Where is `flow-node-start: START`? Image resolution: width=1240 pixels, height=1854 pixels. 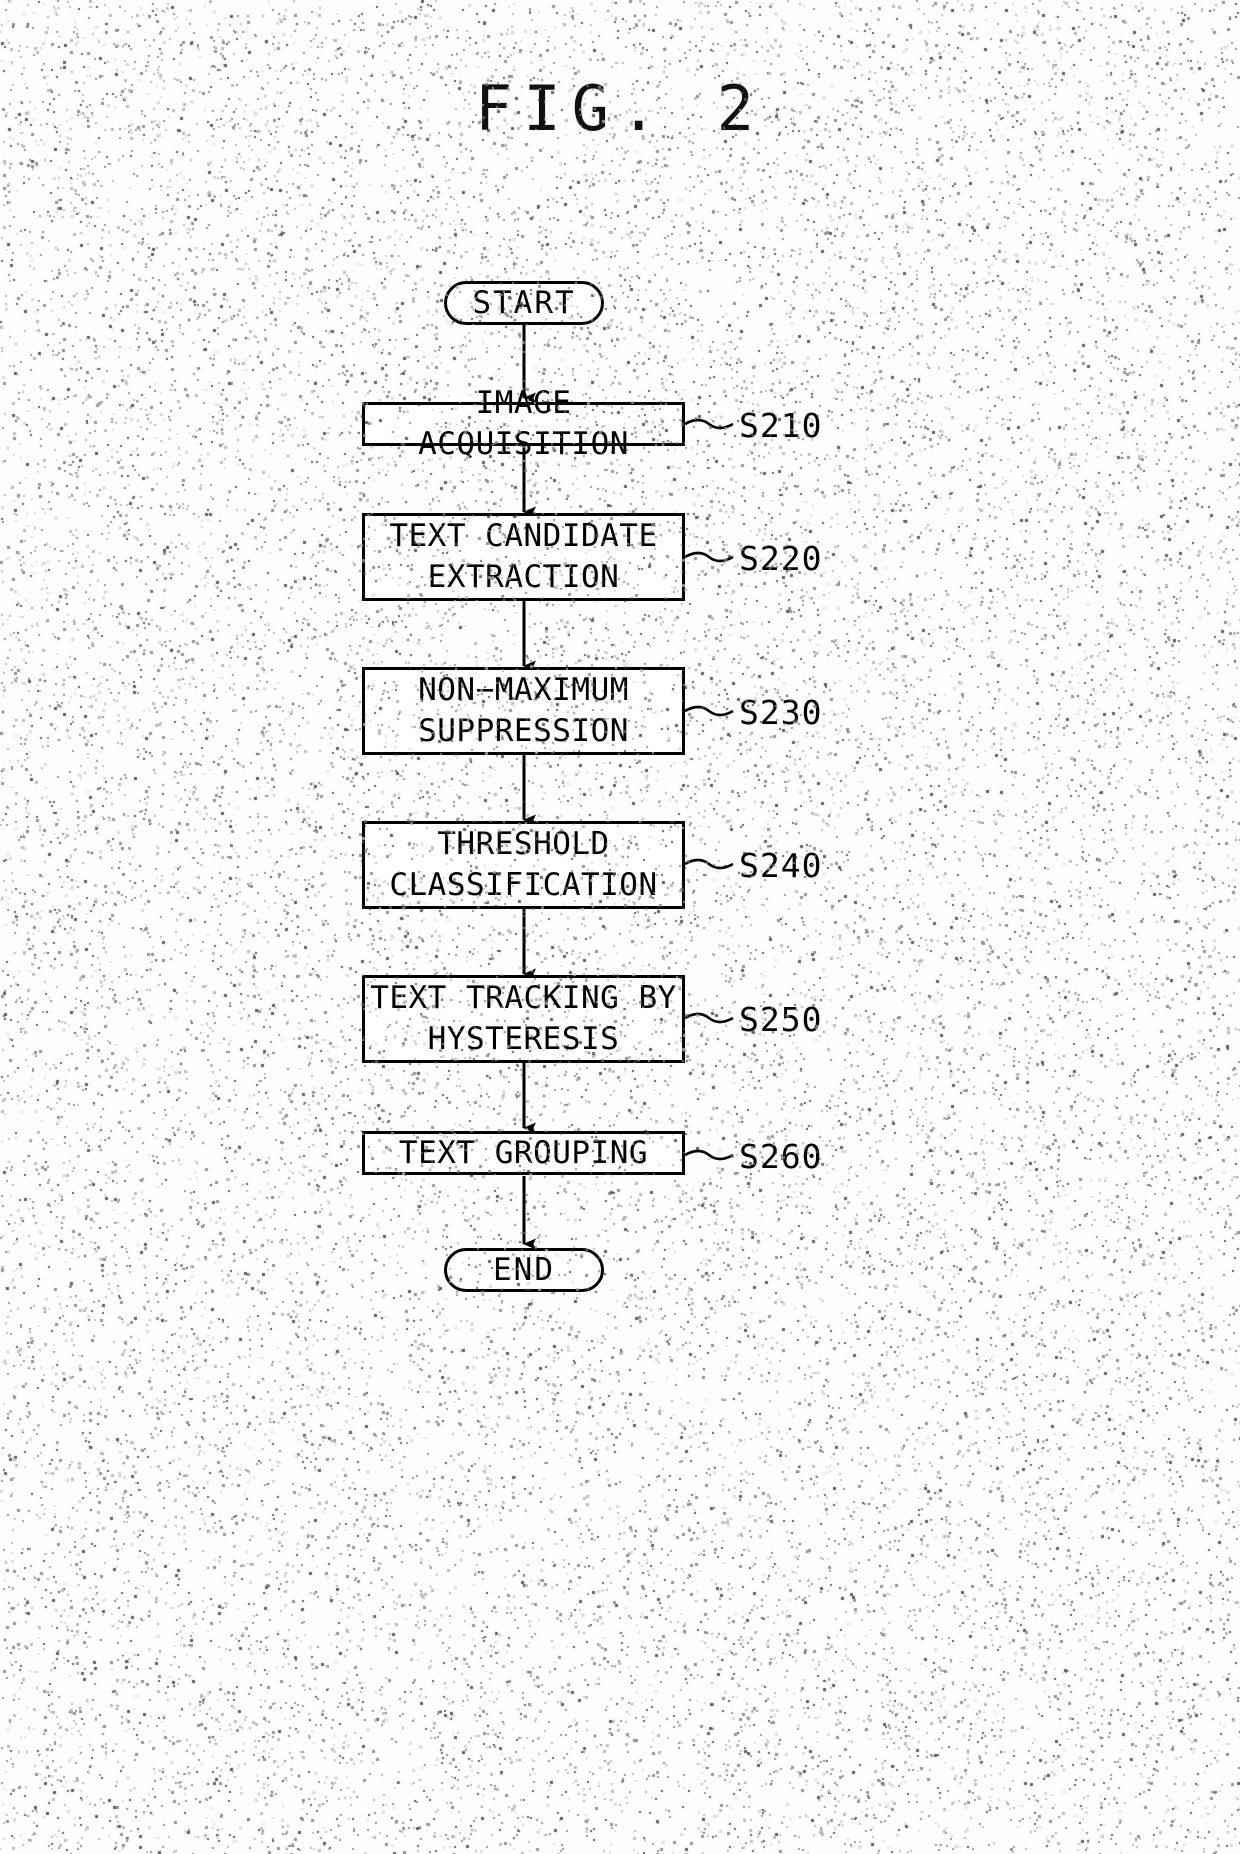 flow-node-start: START is located at coordinates (524, 303).